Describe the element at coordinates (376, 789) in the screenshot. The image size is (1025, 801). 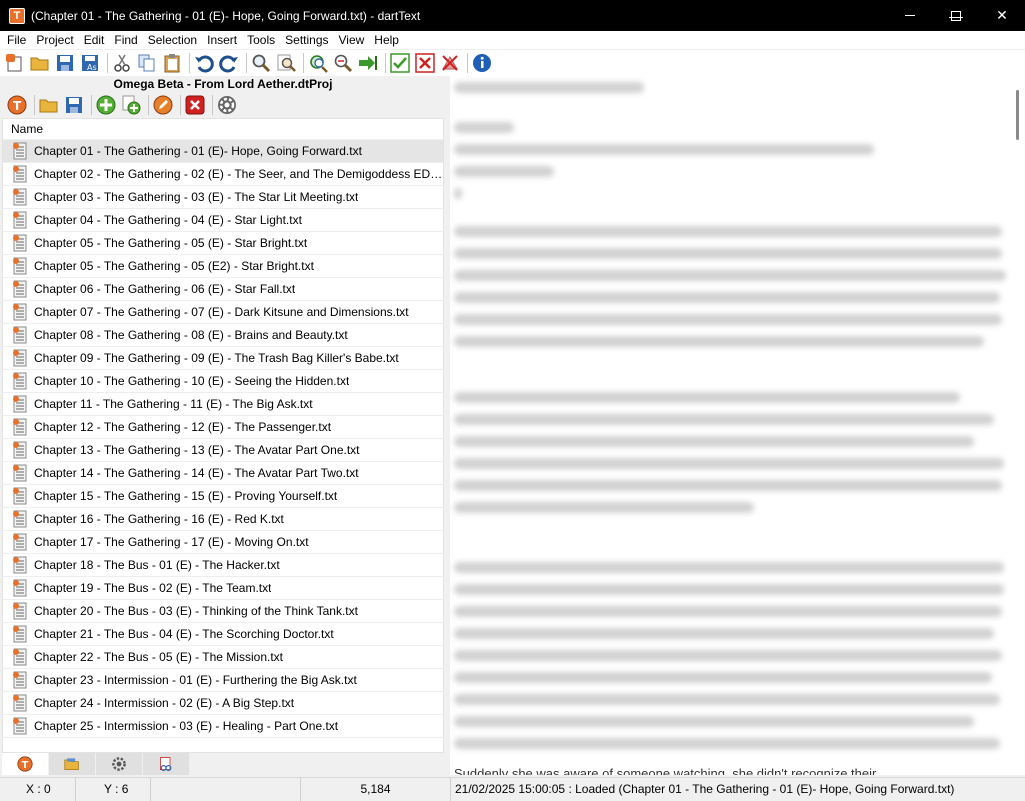
I see `status-count: 5,184` at that location.